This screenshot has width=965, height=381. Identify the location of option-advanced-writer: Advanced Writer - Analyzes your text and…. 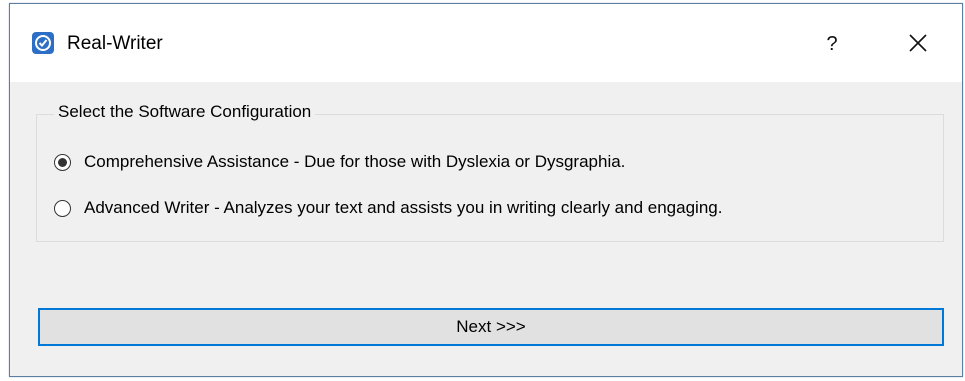
(388, 208).